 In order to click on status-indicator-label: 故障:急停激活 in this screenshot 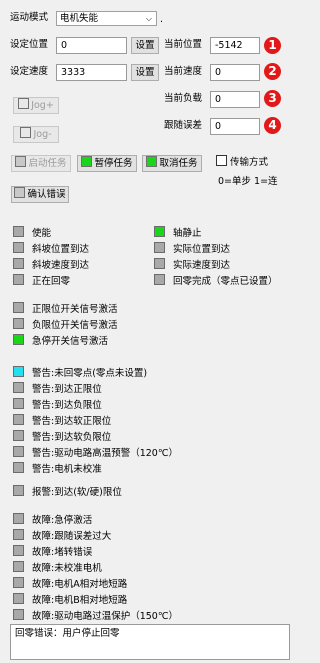, I will do `click(62, 520)`.